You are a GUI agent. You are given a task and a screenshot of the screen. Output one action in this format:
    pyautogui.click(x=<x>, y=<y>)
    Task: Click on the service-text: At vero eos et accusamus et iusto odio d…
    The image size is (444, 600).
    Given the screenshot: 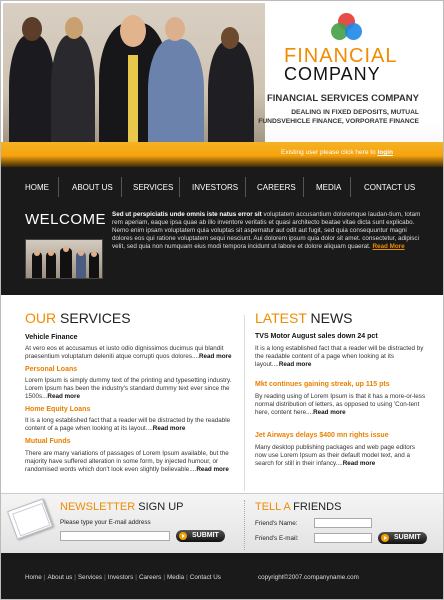 What is the action you would take?
    pyautogui.click(x=133, y=353)
    